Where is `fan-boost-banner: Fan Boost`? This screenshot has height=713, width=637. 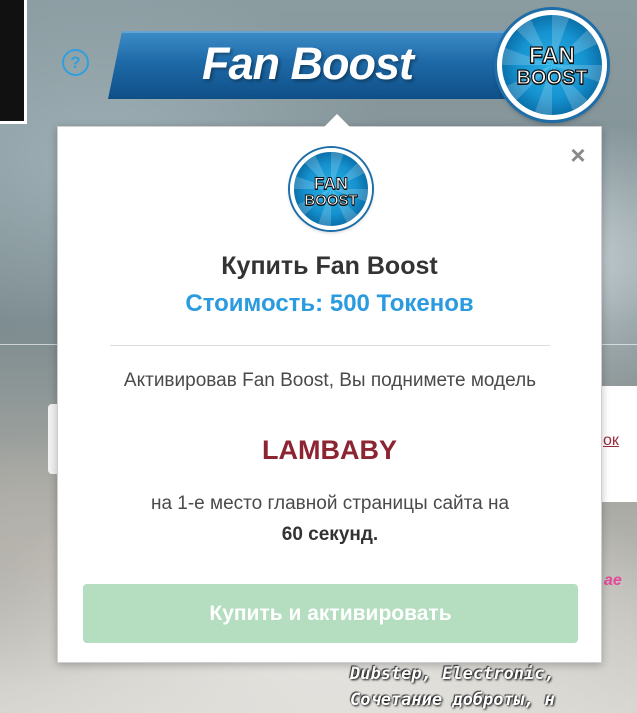
fan-boost-banner: Fan Boost is located at coordinates (328, 65).